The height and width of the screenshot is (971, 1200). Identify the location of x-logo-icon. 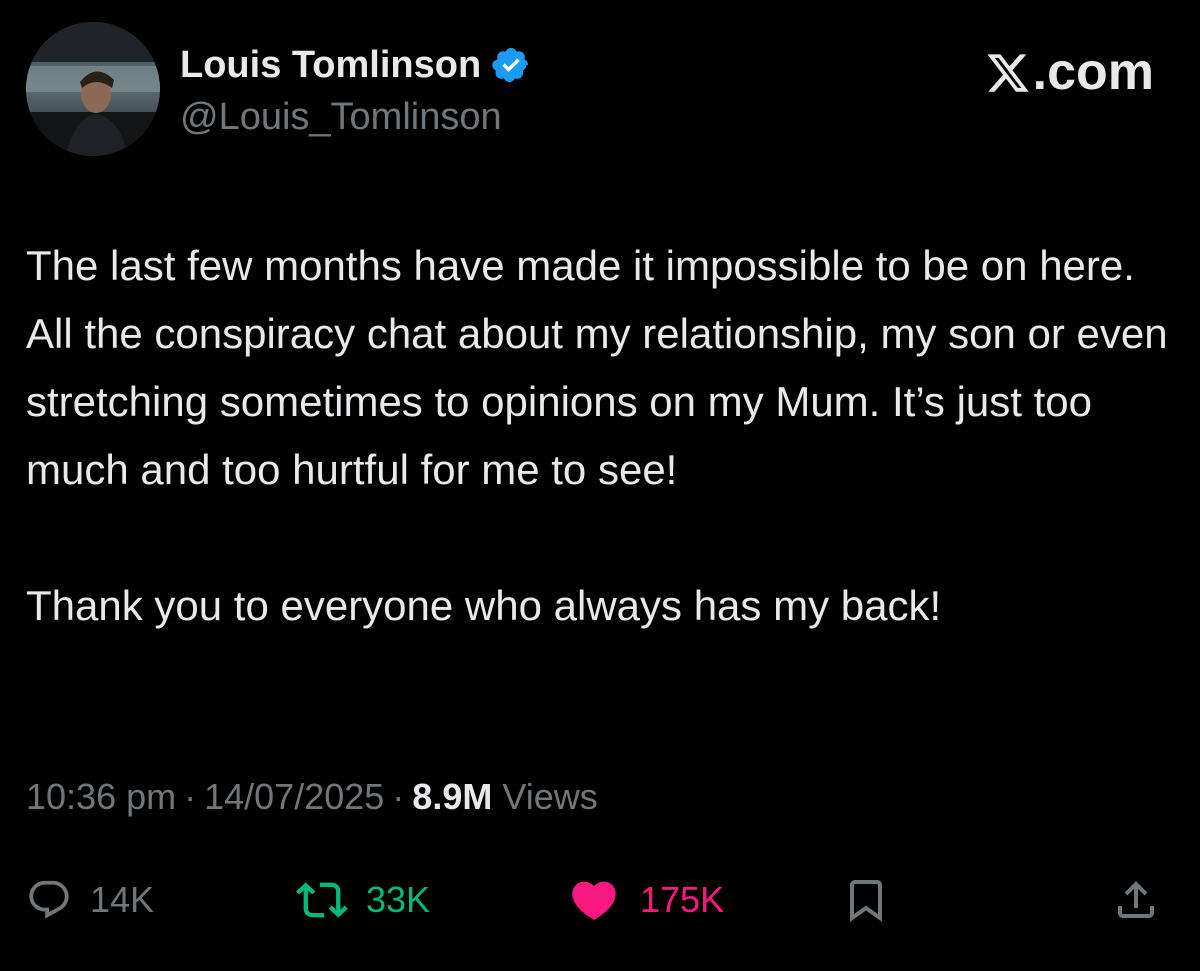
(1008, 72).